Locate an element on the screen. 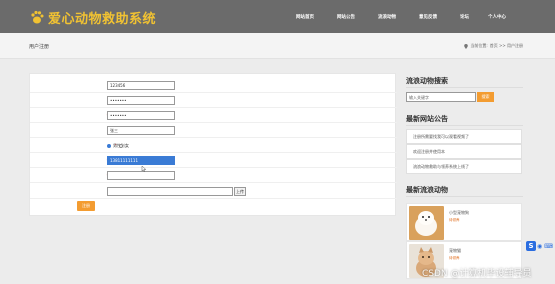  breadcrumb-bar: 用户注册 当前位置: 首页 >> 用户注册 is located at coordinates (277, 46).